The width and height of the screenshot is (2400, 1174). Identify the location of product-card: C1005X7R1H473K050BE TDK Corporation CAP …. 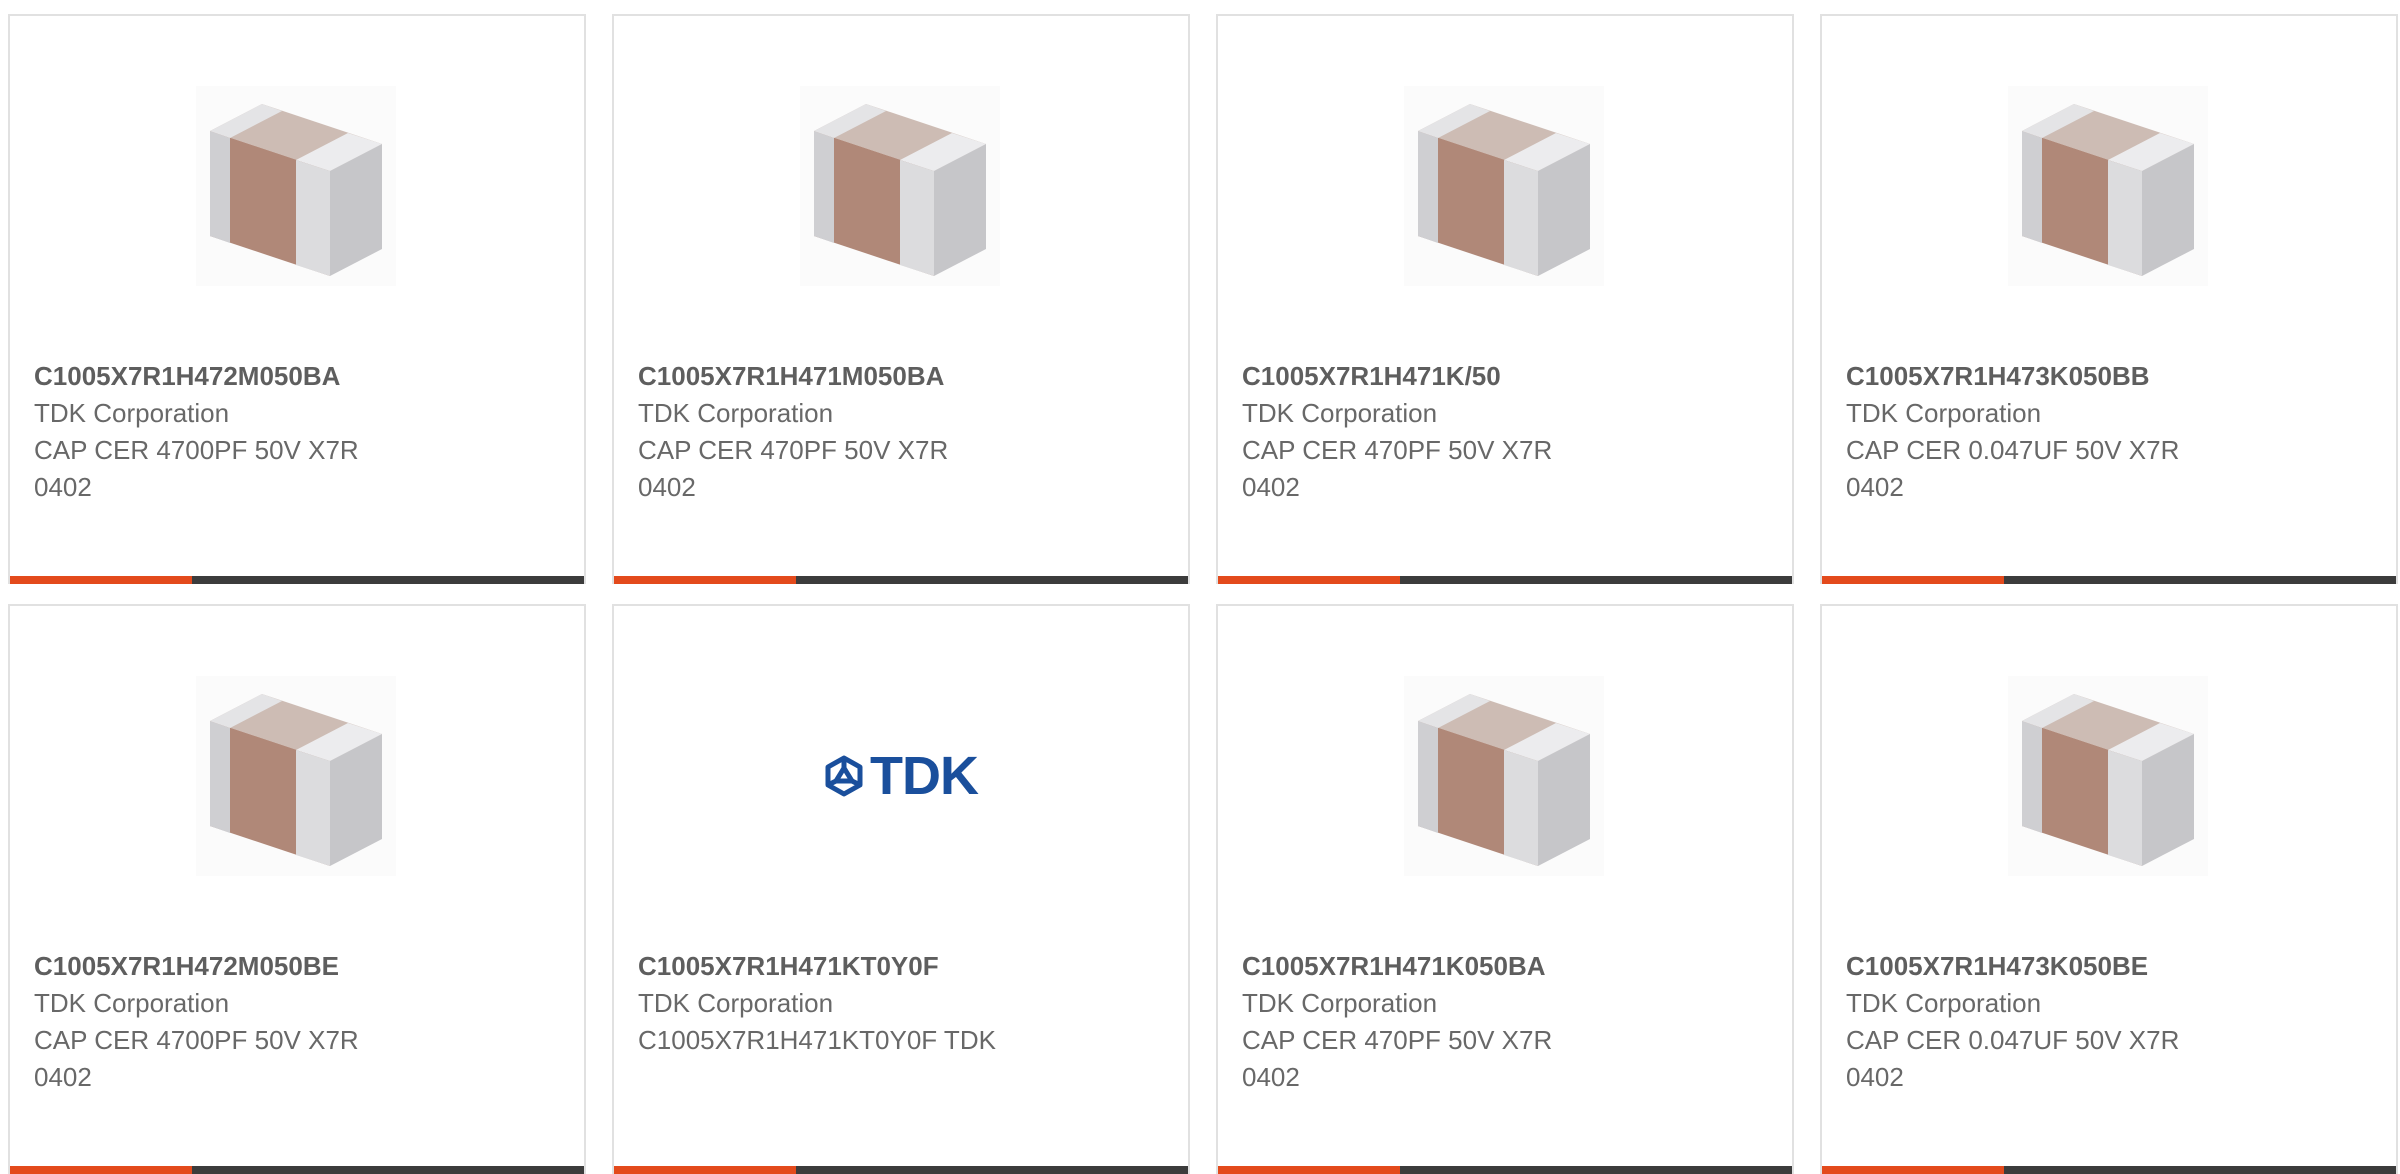
(2109, 889).